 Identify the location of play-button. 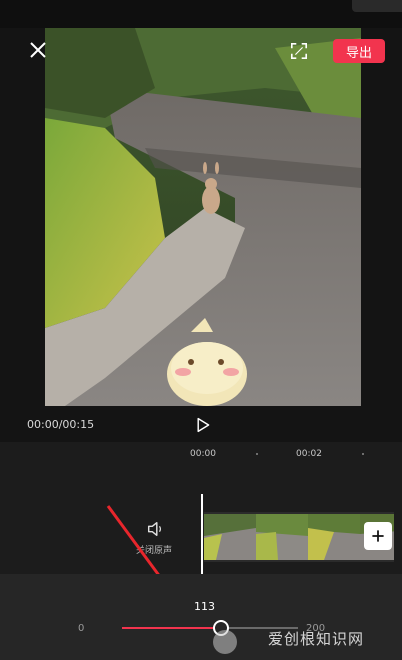
(203, 425).